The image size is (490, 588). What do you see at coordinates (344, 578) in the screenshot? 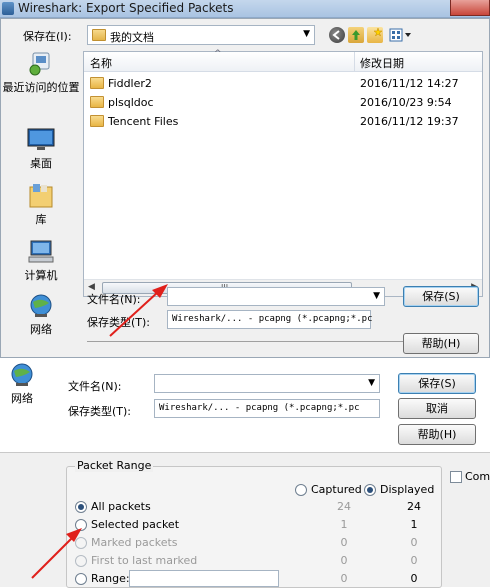
I see `range-captured-count: 0` at bounding box center [344, 578].